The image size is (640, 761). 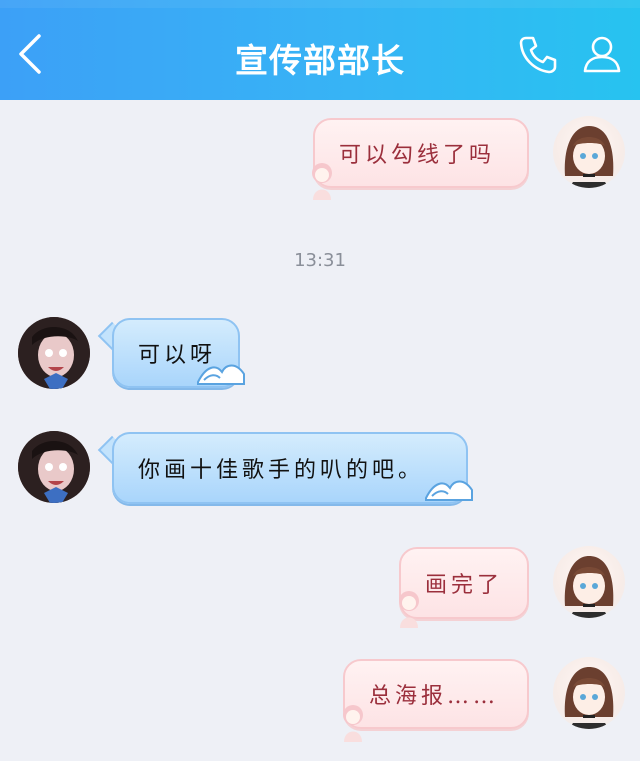 I want to click on message-bubble-self: 可以勾线了吗, so click(x=421, y=153).